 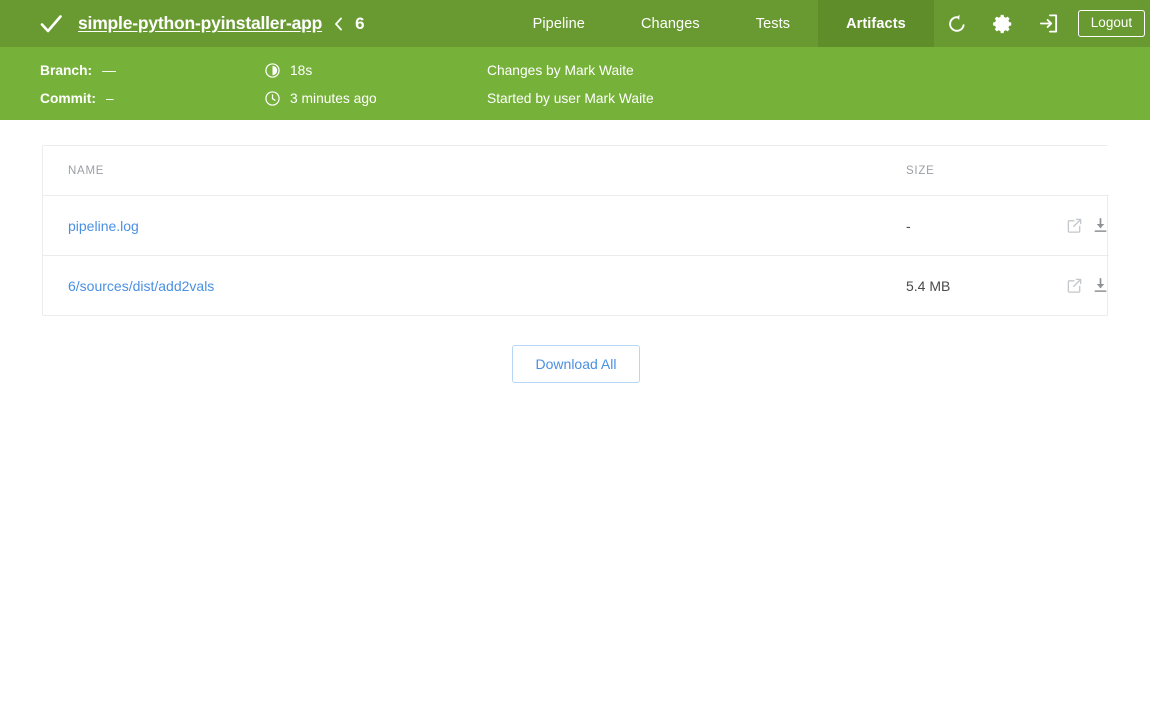 I want to click on download-all-wrapper: Download All, so click(x=576, y=364).